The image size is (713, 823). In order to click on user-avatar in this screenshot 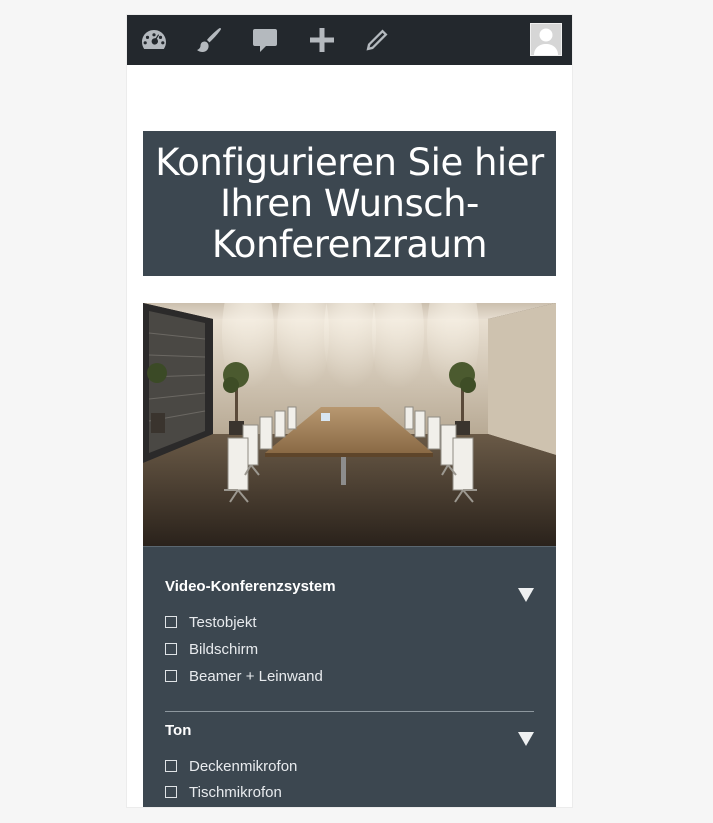, I will do `click(546, 39)`.